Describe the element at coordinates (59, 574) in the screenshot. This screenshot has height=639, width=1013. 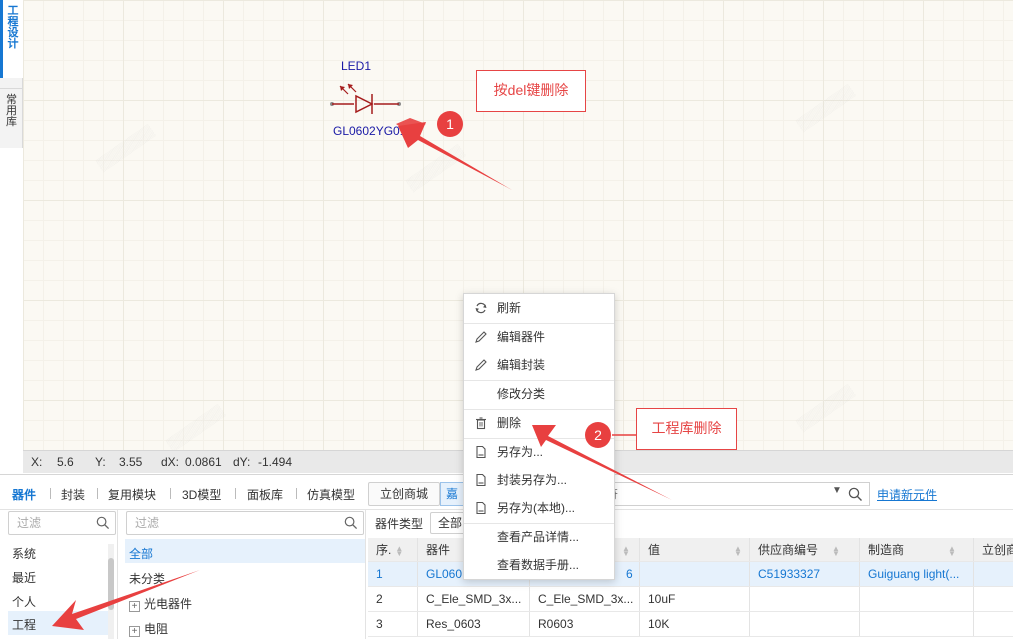
I see `category-list: 系统 最近 个人 工程` at that location.